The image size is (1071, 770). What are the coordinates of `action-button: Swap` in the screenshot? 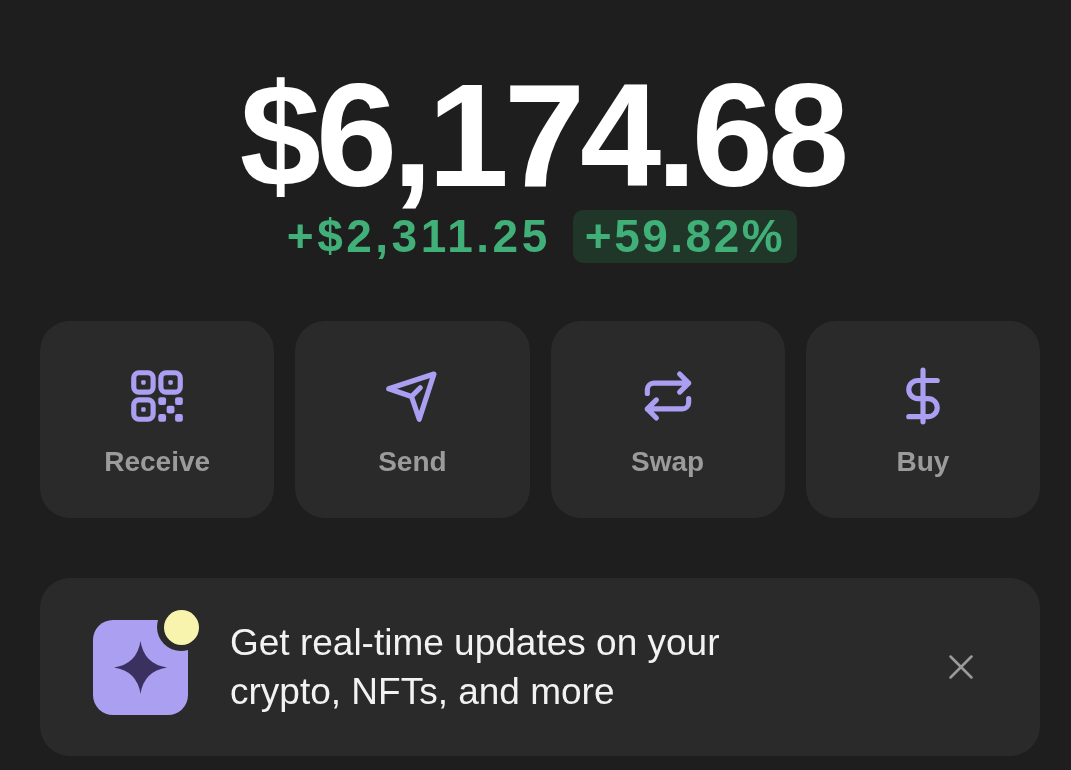 It's located at (667, 419).